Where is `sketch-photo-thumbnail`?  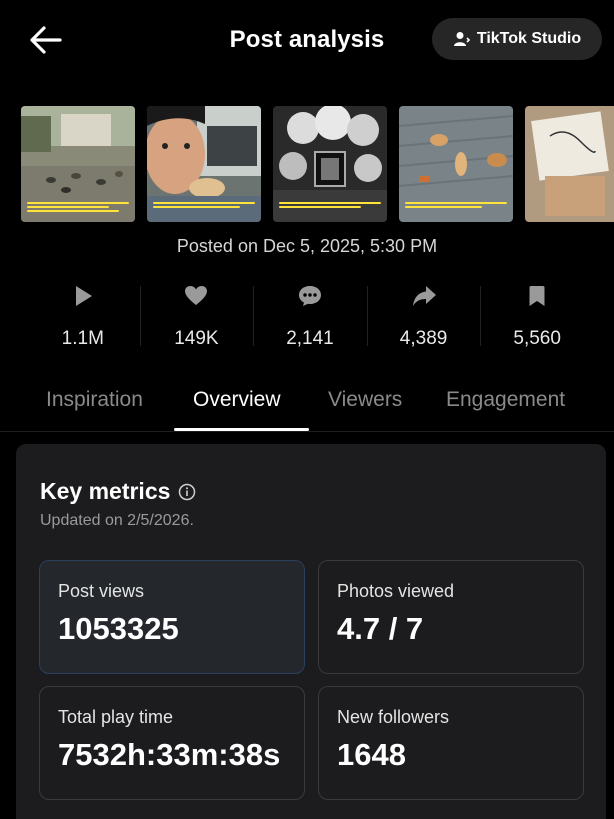
sketch-photo-thumbnail is located at coordinates (569, 164).